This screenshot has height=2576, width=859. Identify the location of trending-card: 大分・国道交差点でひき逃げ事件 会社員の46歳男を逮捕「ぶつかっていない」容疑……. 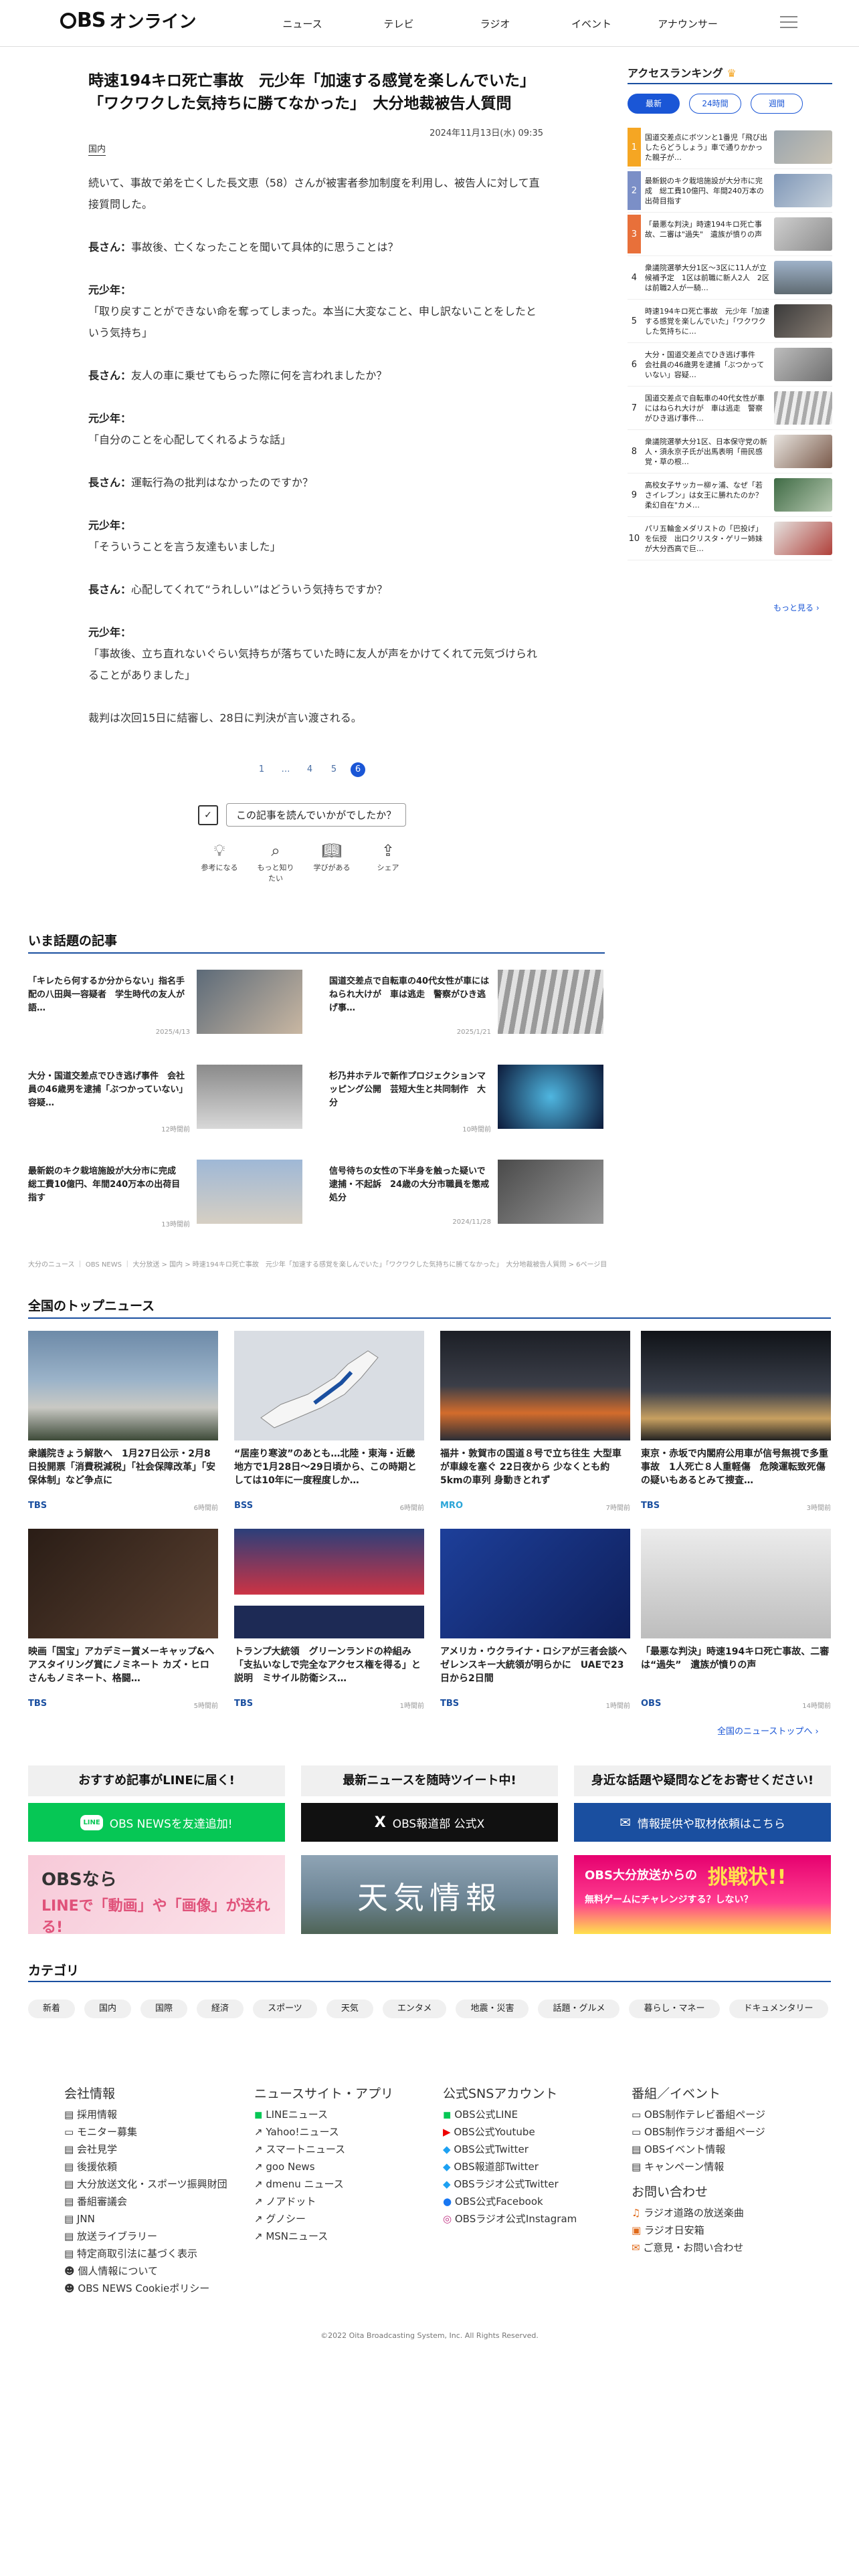
(165, 1101).